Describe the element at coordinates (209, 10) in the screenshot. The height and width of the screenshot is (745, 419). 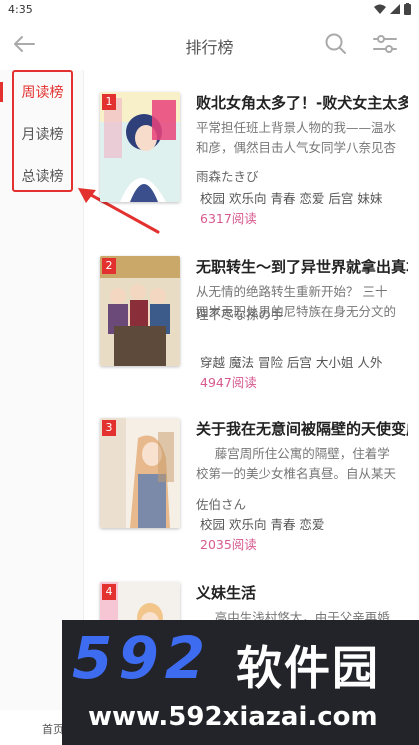
I see `status-bar: 4:35` at that location.